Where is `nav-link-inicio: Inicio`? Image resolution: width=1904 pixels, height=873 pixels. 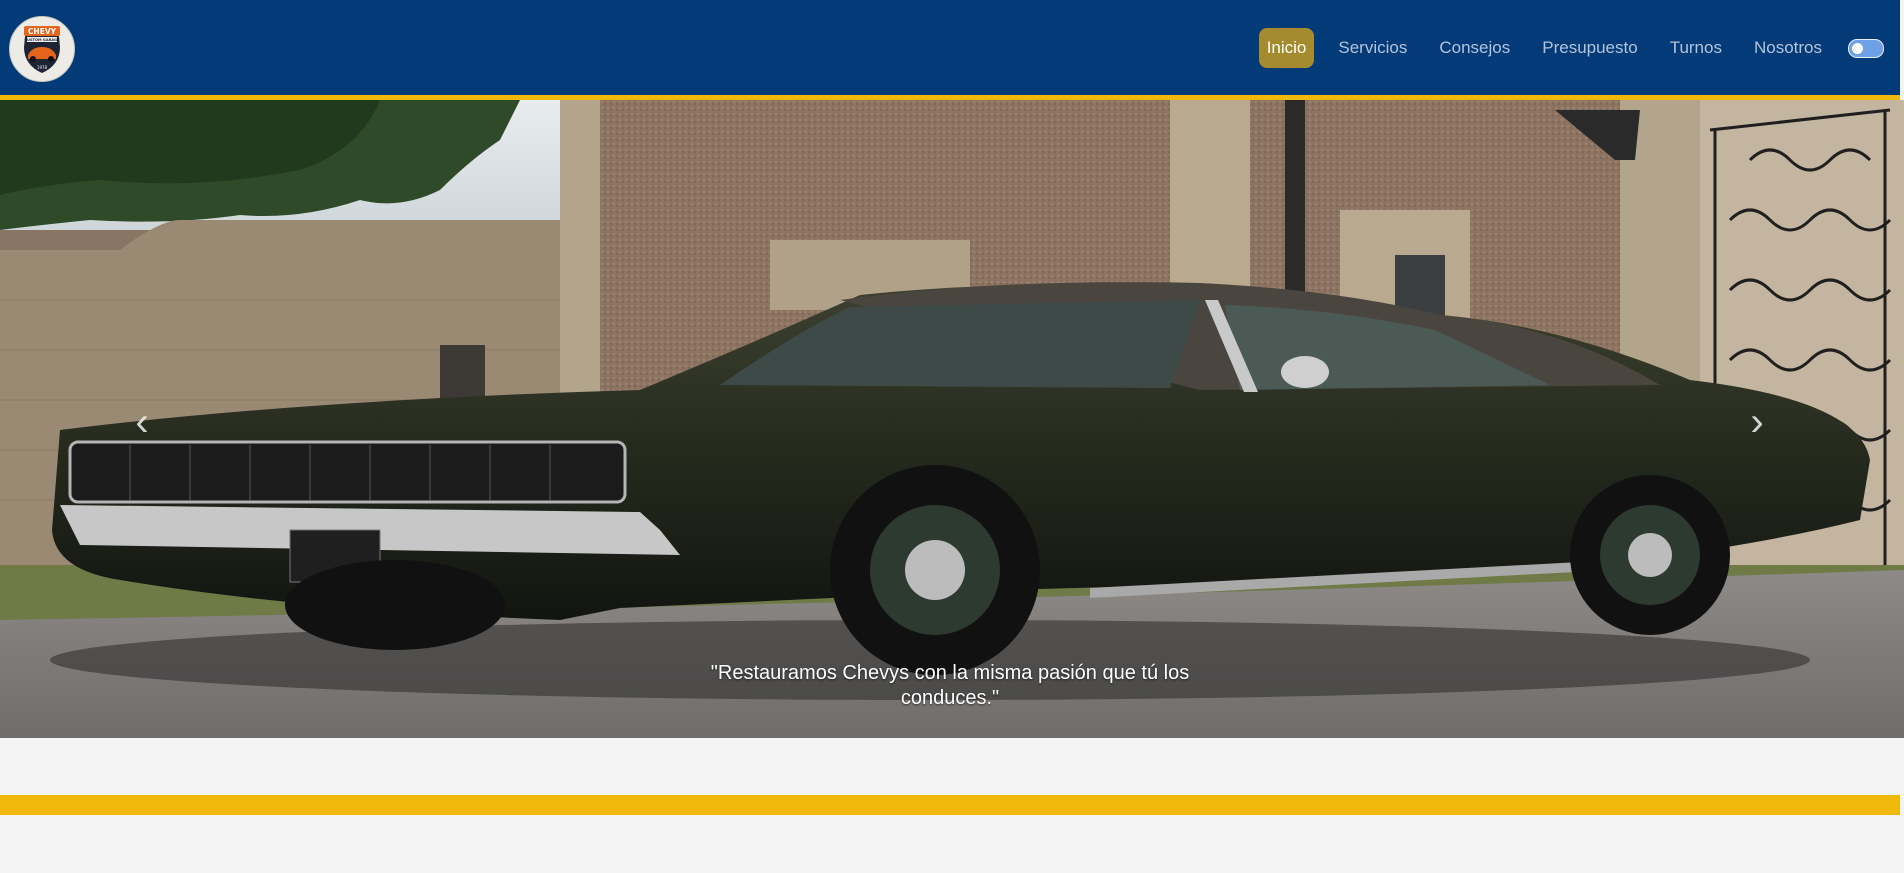 nav-link-inicio: Inicio is located at coordinates (1286, 48).